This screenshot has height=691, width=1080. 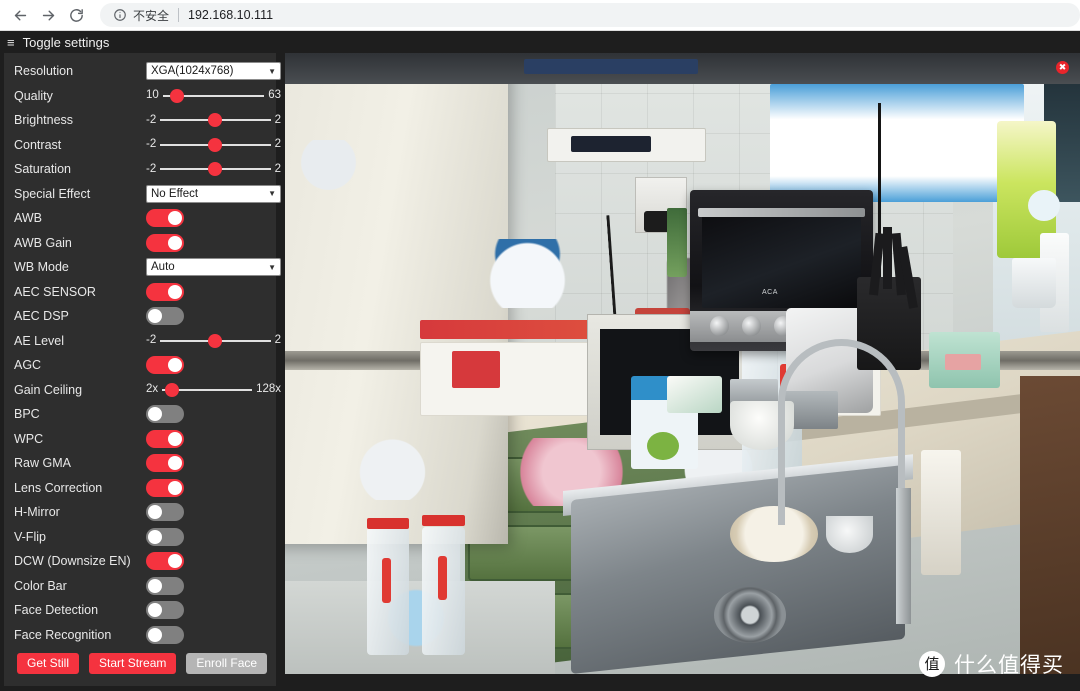 What do you see at coordinates (1034, 282) in the screenshot?
I see `mug` at bounding box center [1034, 282].